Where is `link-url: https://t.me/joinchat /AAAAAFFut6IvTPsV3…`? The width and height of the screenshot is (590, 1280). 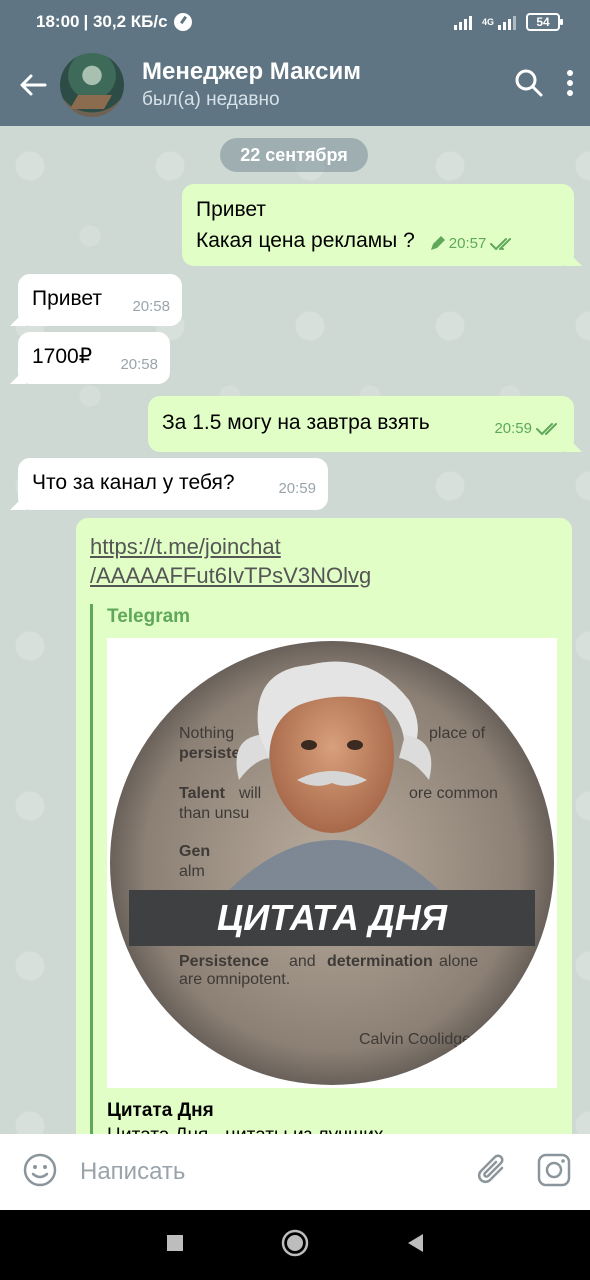 link-url: https://t.me/joinchat /AAAAAFFut6IvTPsV3… is located at coordinates (324, 561).